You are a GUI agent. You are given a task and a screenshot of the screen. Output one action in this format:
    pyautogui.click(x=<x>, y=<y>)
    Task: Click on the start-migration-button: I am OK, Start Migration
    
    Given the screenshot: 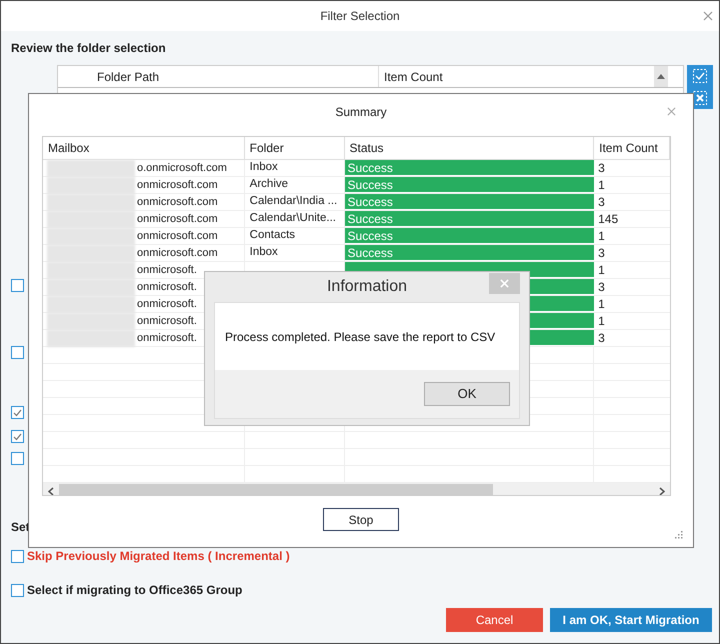 What is the action you would take?
    pyautogui.click(x=631, y=620)
    